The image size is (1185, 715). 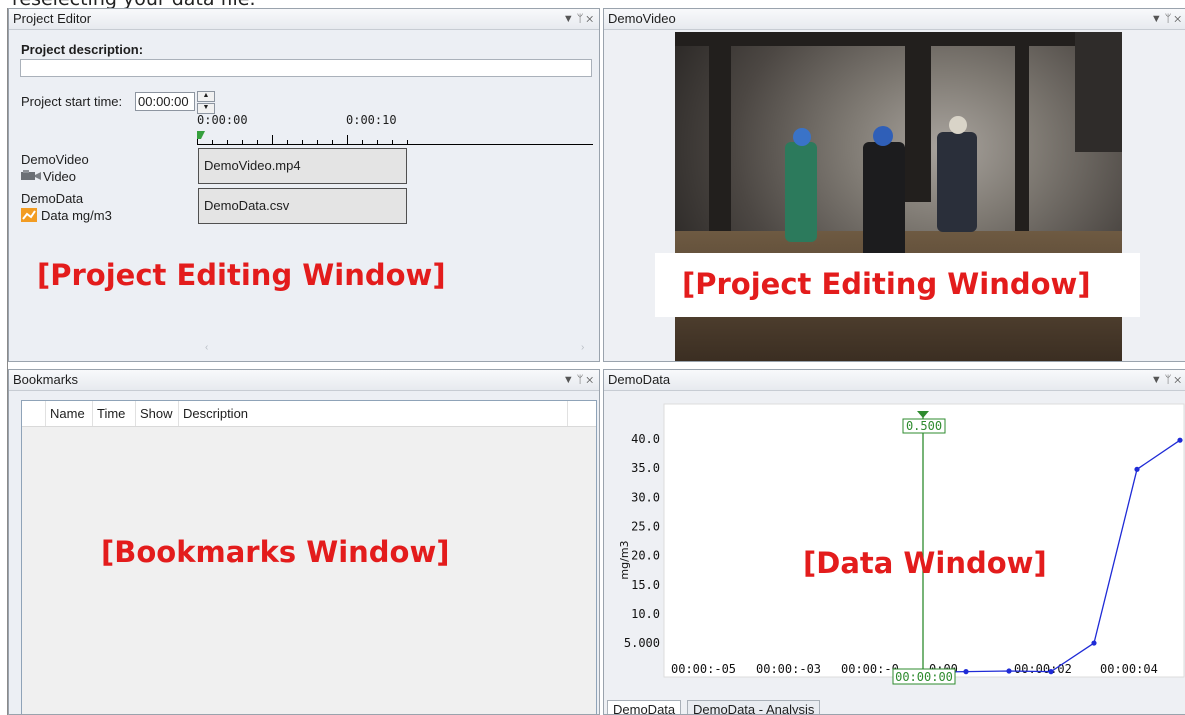 I want to click on track-name-demovideo: DemoVideo, so click(x=55, y=159).